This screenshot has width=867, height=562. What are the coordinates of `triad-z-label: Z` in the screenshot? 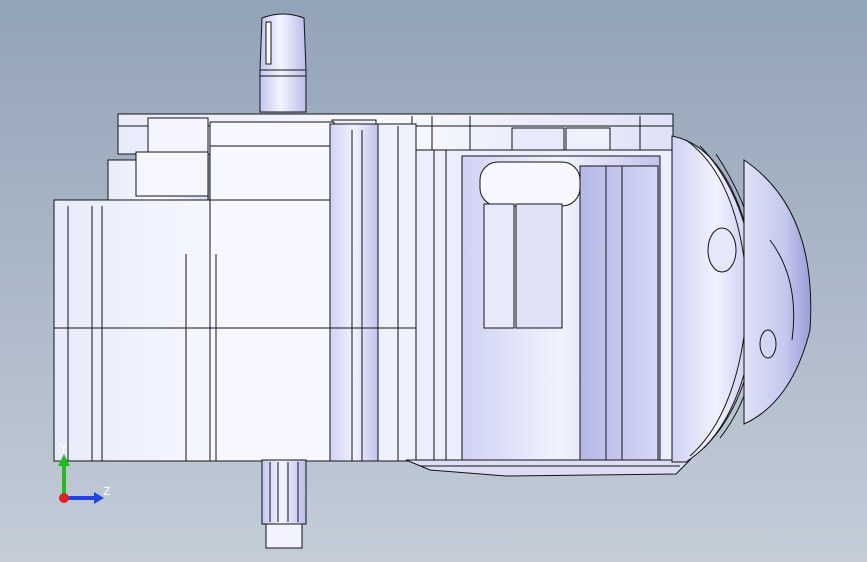 It's located at (107, 491).